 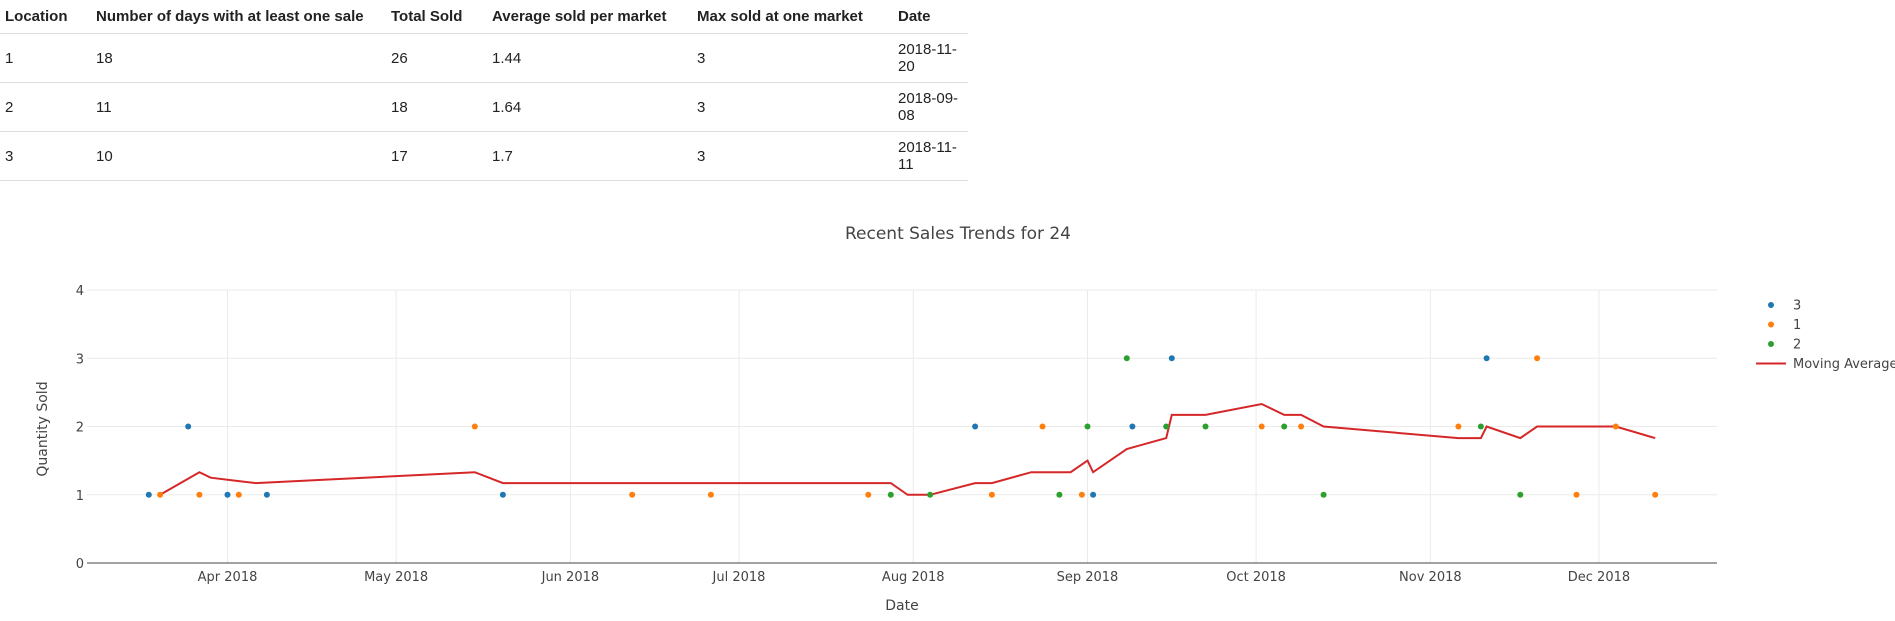 I want to click on y-tick-label: 0, so click(x=80, y=564).